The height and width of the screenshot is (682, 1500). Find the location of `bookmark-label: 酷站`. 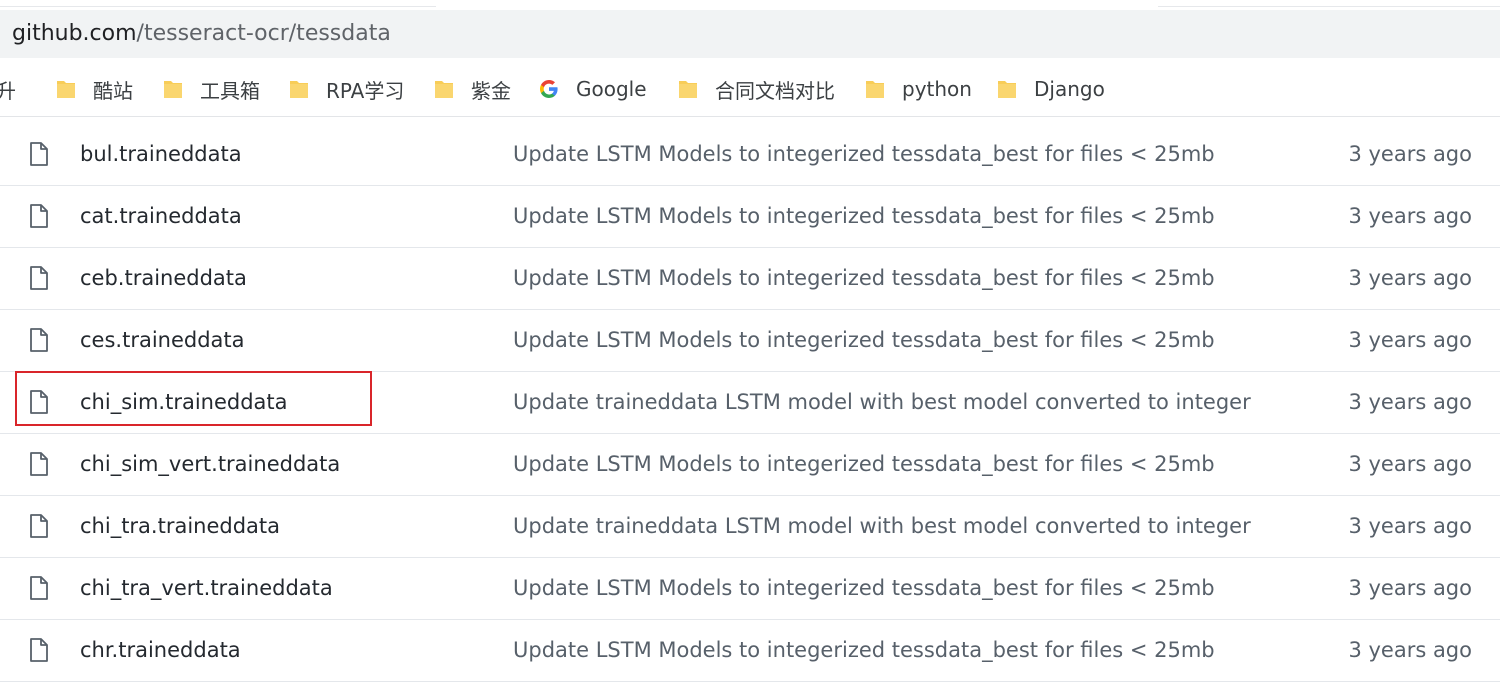

bookmark-label: 酷站 is located at coordinates (113, 90).